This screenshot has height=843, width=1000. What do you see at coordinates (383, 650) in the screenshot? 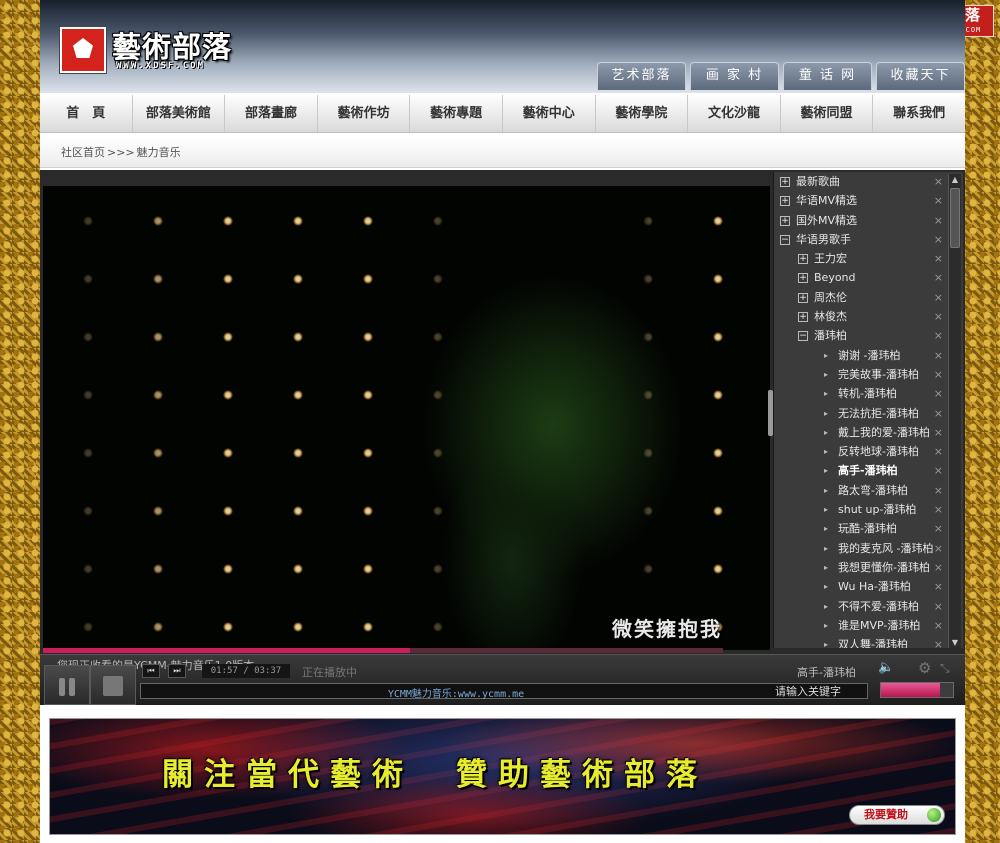
I see `progress-bar` at bounding box center [383, 650].